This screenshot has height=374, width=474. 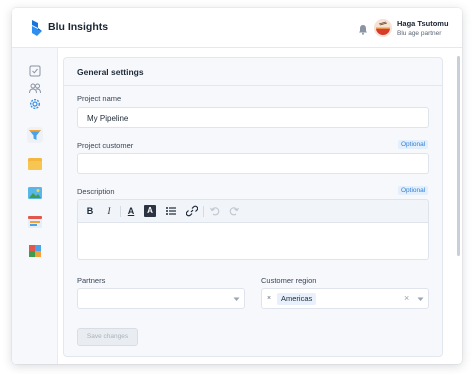 What do you see at coordinates (37, 28) in the screenshot?
I see `blu-insights-logo-icon` at bounding box center [37, 28].